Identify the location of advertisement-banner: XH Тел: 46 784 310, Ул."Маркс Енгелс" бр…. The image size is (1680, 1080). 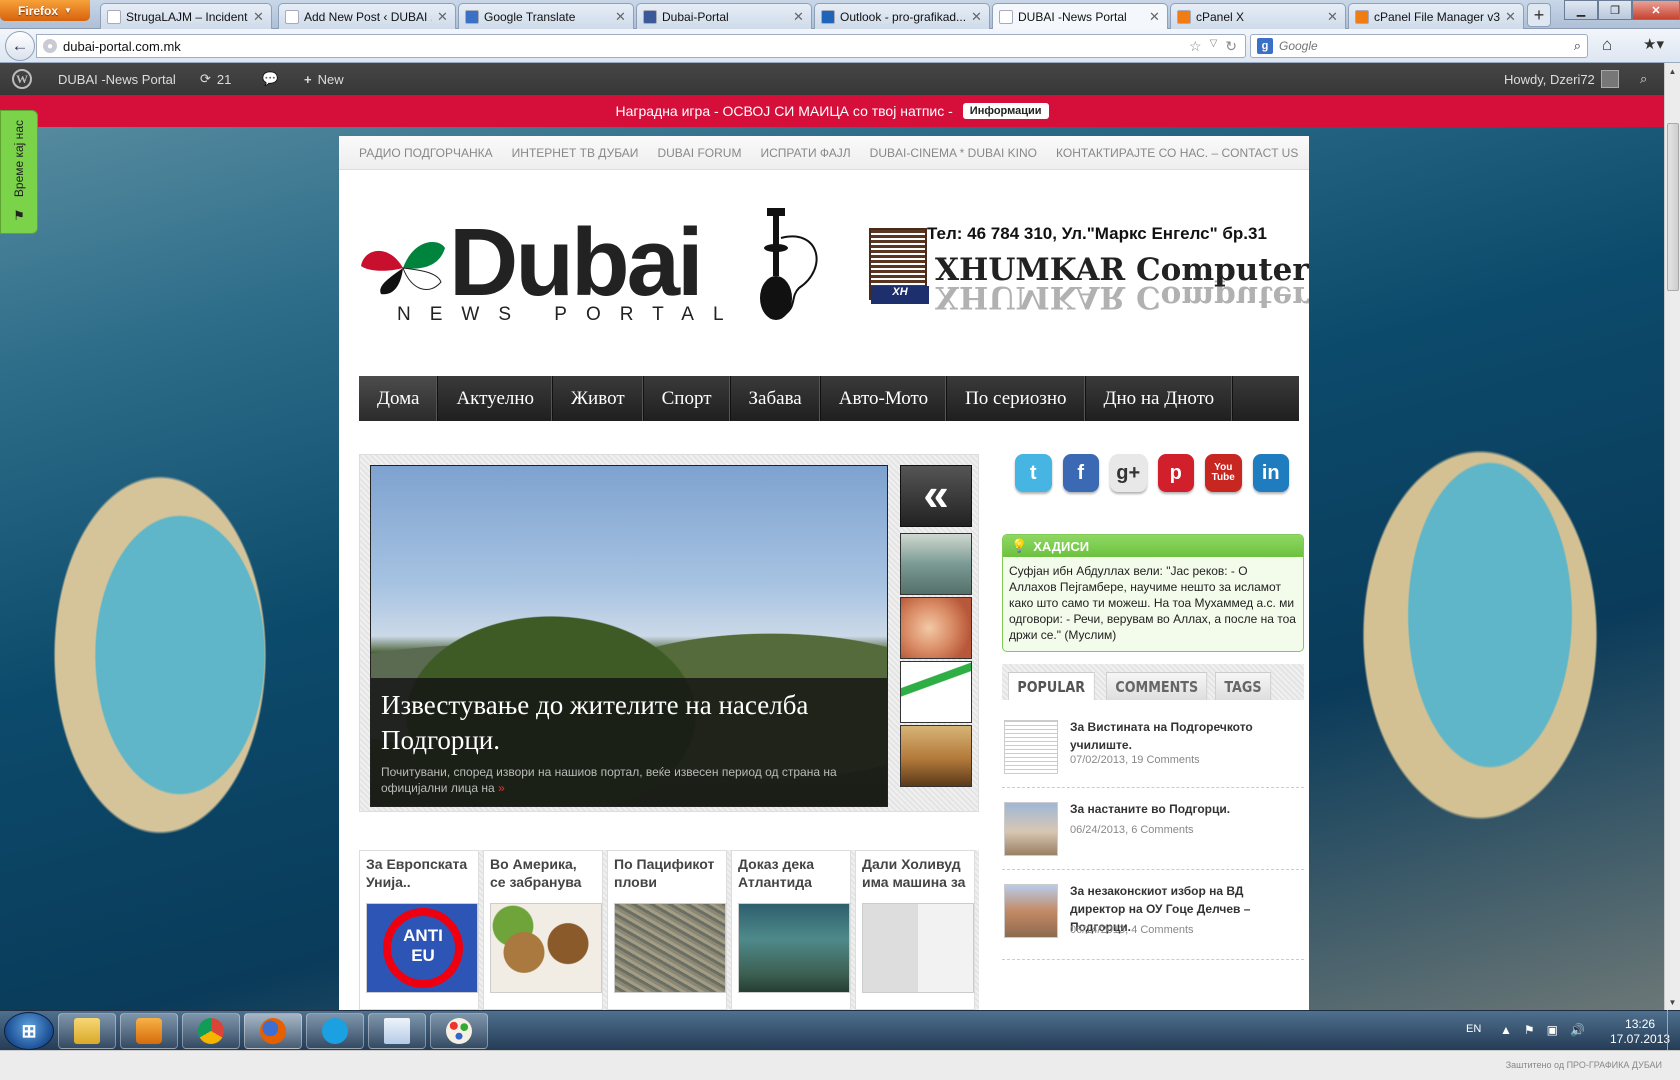
(1089, 271).